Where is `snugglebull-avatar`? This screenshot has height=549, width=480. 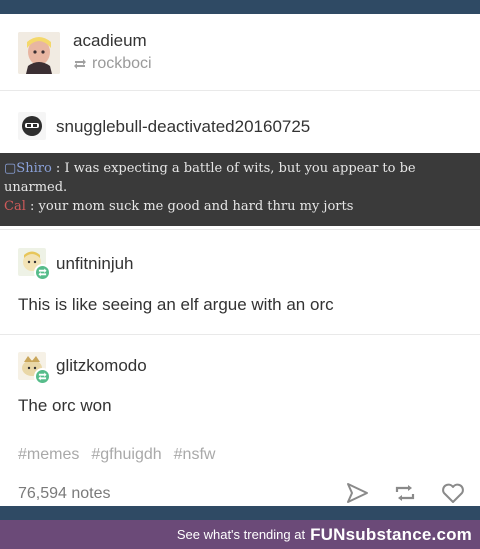
snugglebull-avatar is located at coordinates (32, 126).